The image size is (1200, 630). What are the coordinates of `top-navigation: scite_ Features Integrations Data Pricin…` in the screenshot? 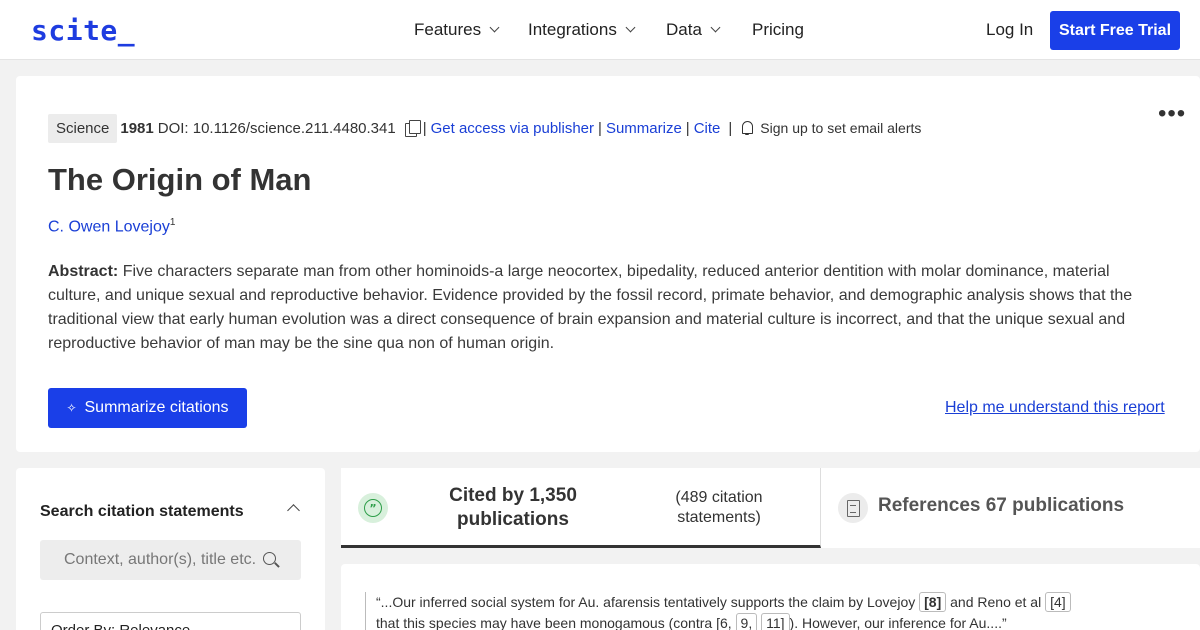 It's located at (600, 30).